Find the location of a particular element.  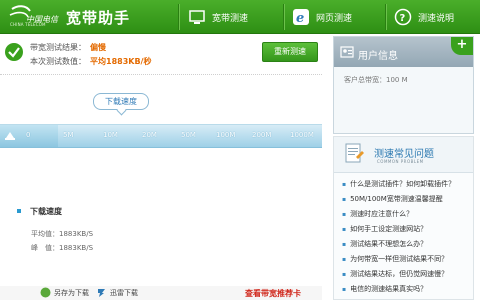

faq-item: 为何带宽一样但测试结果不同？ is located at coordinates (395, 259).